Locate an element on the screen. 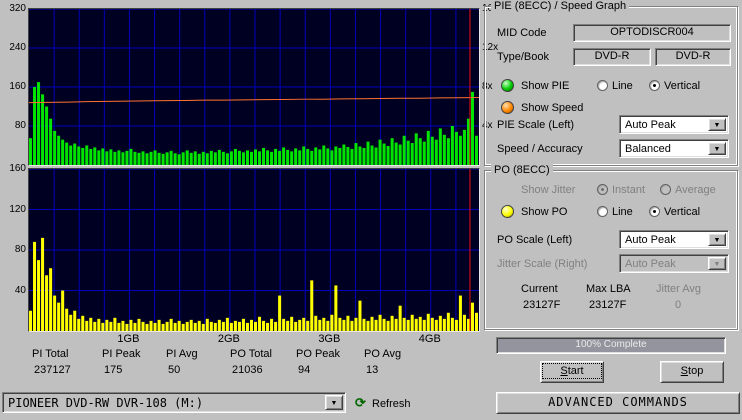 Image resolution: width=742 pixels, height=420 pixels. pie-scale-dropdown-button: ▼ is located at coordinates (717, 124).